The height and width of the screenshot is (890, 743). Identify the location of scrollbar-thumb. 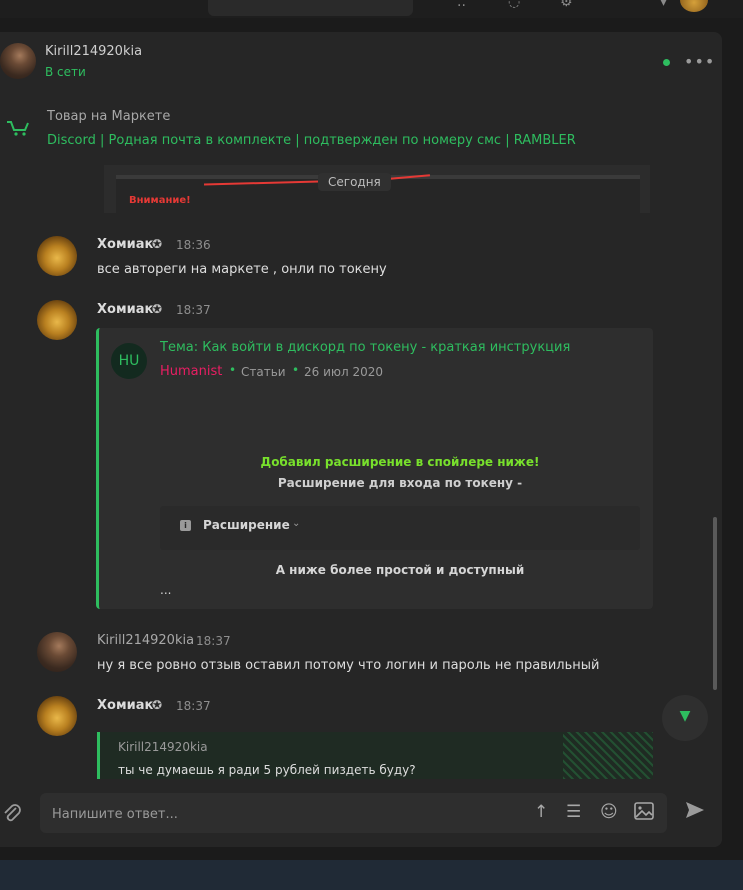
(715, 603).